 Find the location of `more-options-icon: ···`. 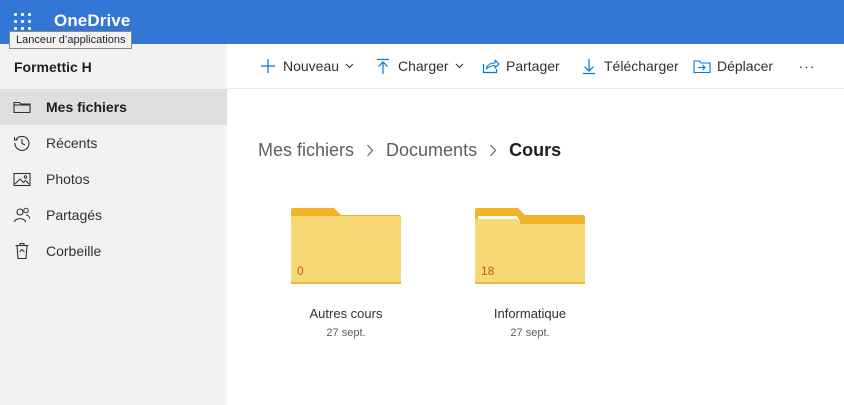

more-options-icon: ··· is located at coordinates (807, 66).